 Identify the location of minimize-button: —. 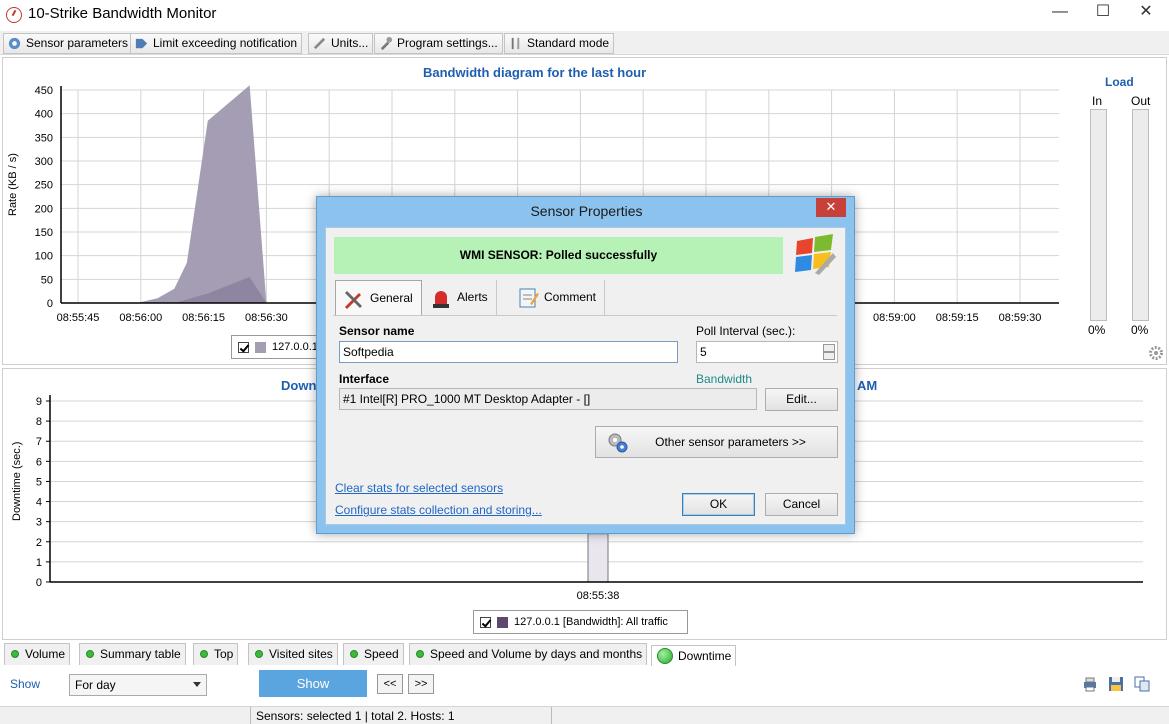
(1060, 14).